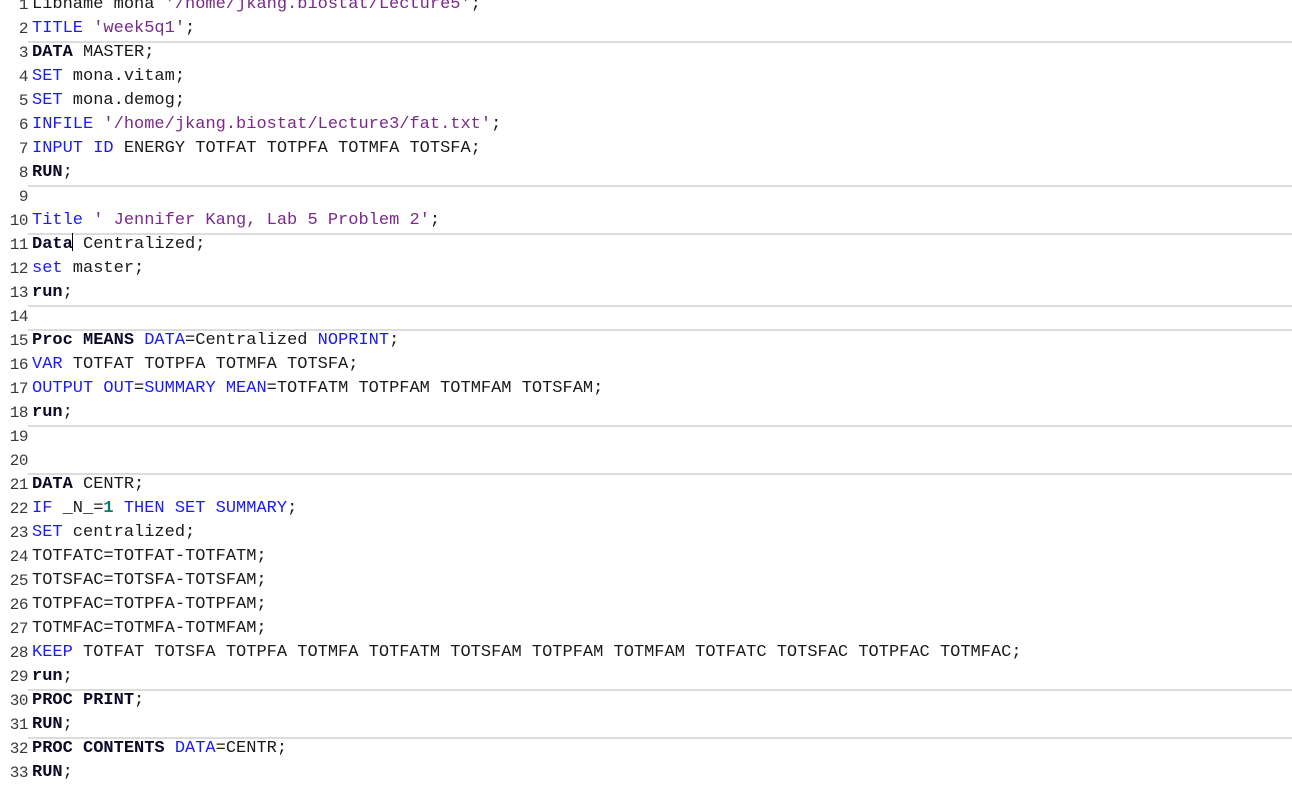 Image resolution: width=1292 pixels, height=790 pixels. What do you see at coordinates (103, 268) in the screenshot?
I see `code-token: master;` at bounding box center [103, 268].